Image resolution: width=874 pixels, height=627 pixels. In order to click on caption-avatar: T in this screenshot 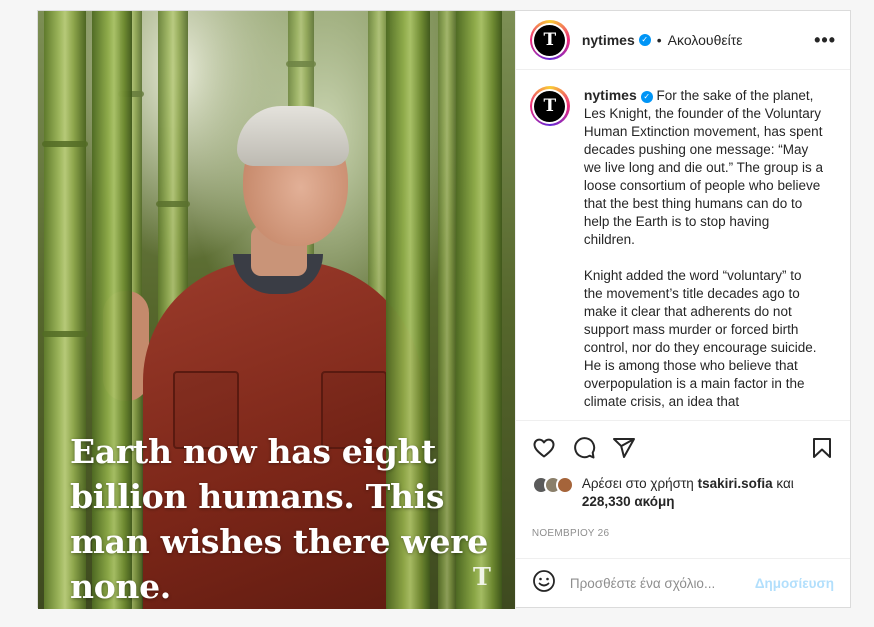, I will do `click(549, 106)`.